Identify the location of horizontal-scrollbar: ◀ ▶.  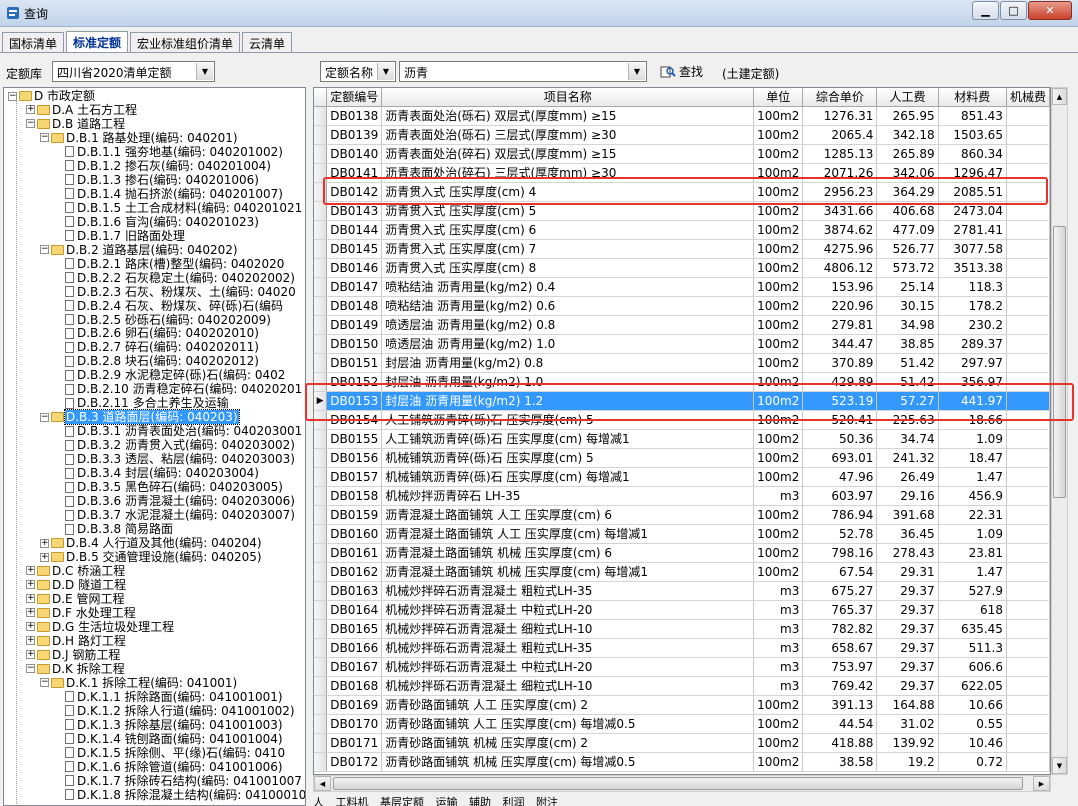
(682, 783).